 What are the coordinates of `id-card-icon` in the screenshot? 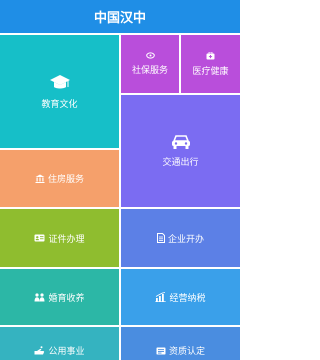 It's located at (39, 238).